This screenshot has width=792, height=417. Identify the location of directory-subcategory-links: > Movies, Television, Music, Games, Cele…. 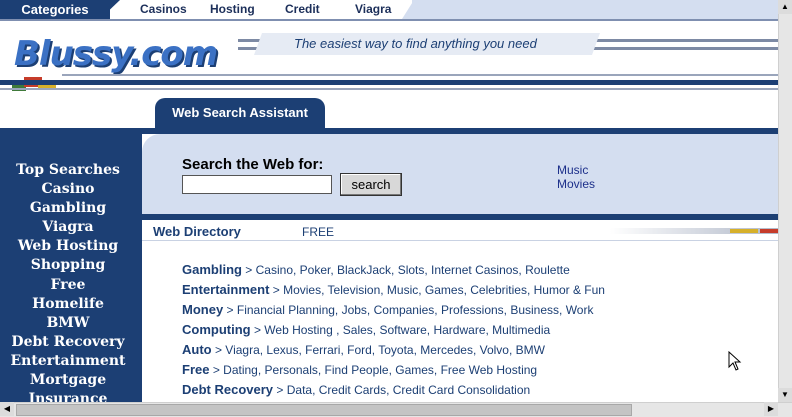
(439, 290).